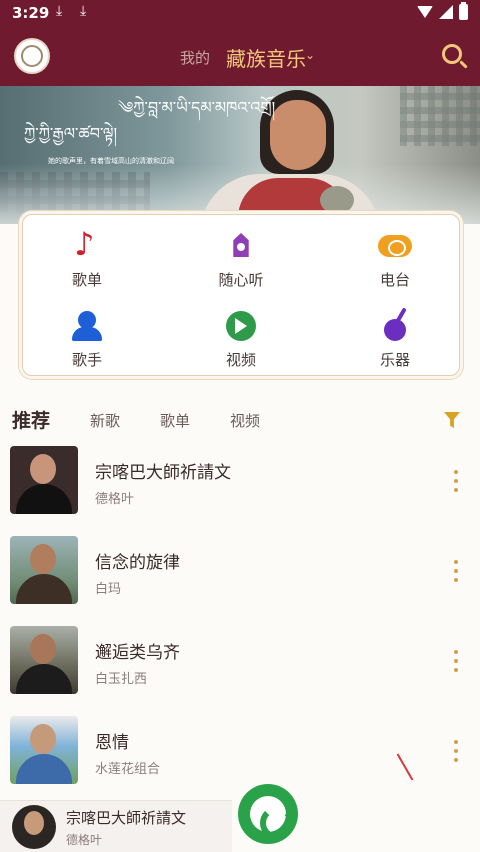 The image size is (480, 852). I want to click on feature-playlist: 歌单, so click(87, 257).